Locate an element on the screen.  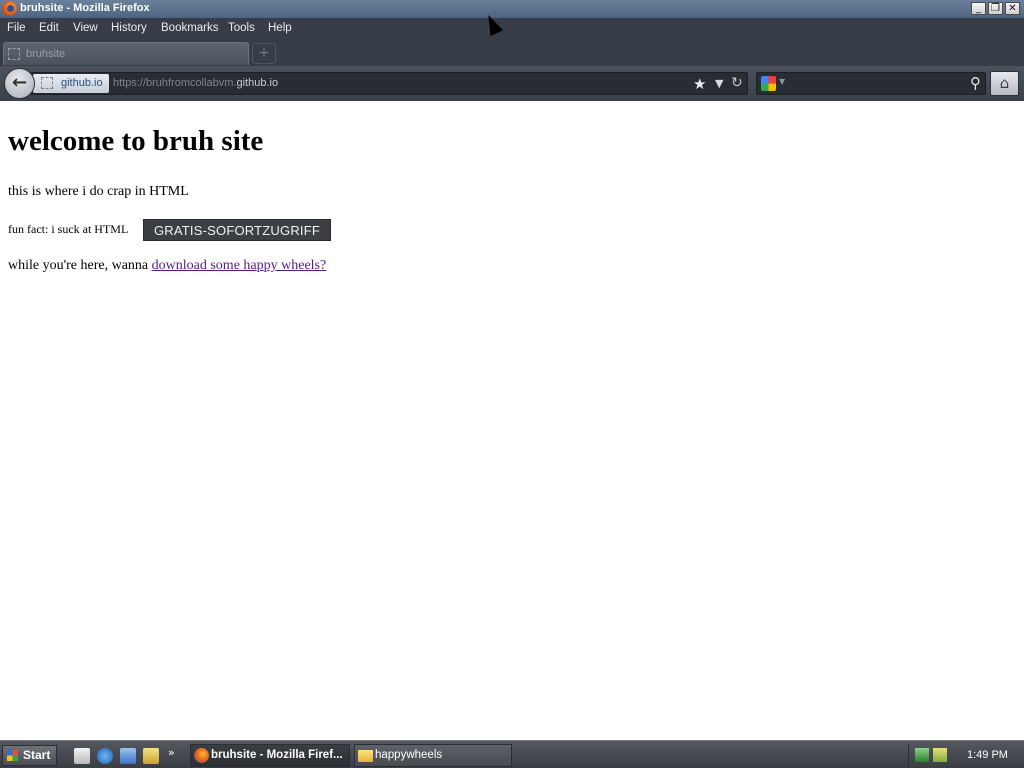
download-link: download some happy wheels? is located at coordinates (239, 265).